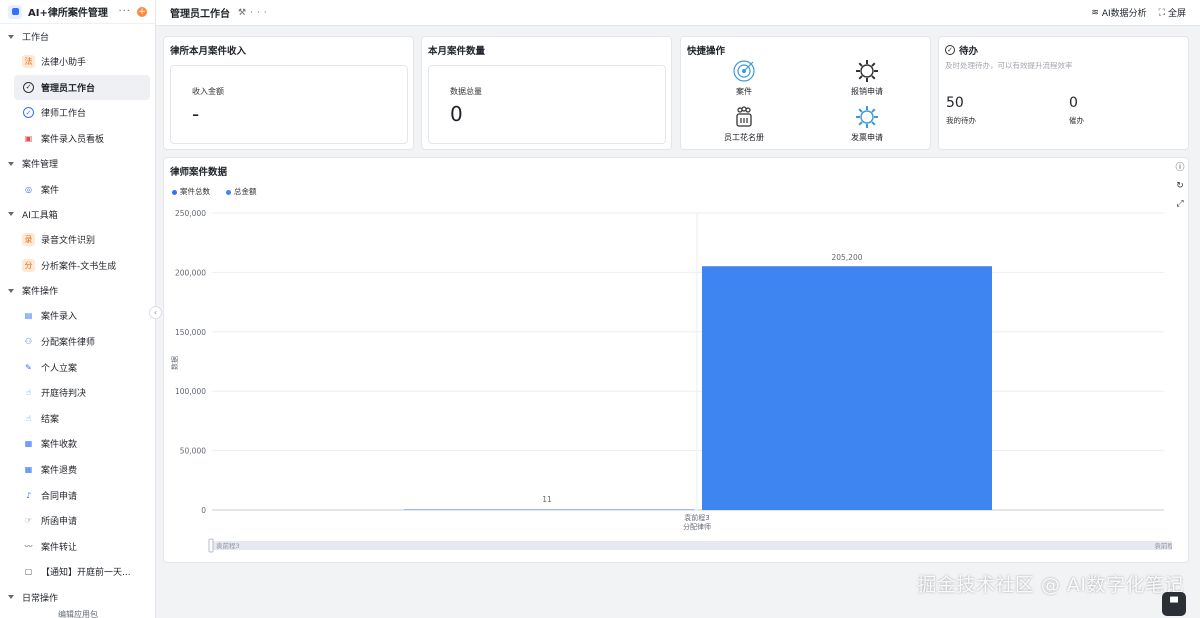  What do you see at coordinates (691, 545) in the screenshot?
I see `chart-scrollbar-track` at bounding box center [691, 545].